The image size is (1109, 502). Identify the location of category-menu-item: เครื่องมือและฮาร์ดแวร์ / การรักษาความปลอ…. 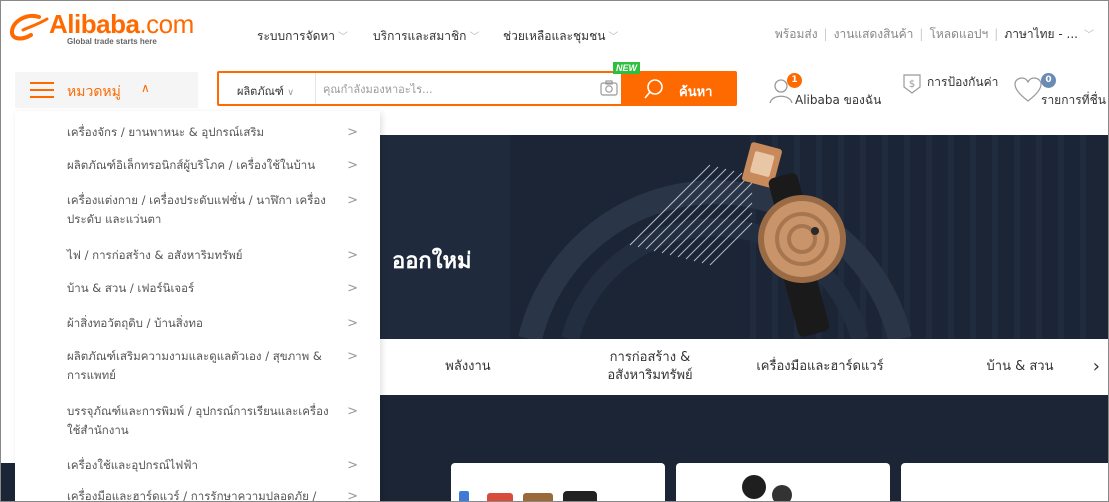
(197, 494).